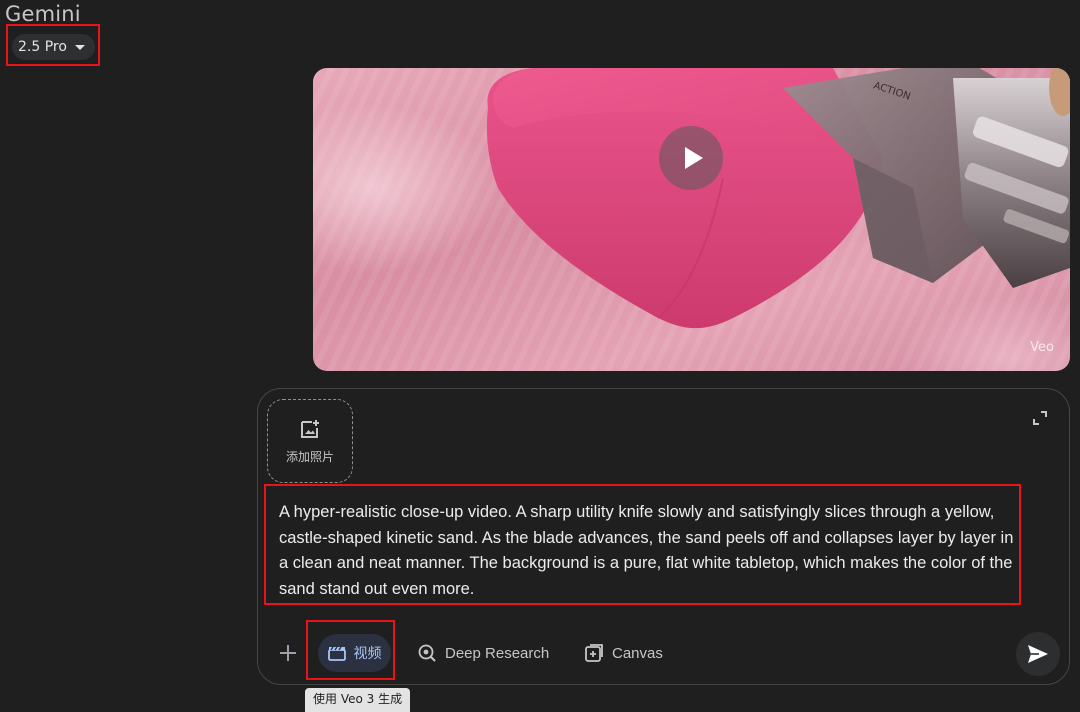 This screenshot has width=1080, height=712. Describe the element at coordinates (1040, 418) in the screenshot. I see `expand-icon` at that location.